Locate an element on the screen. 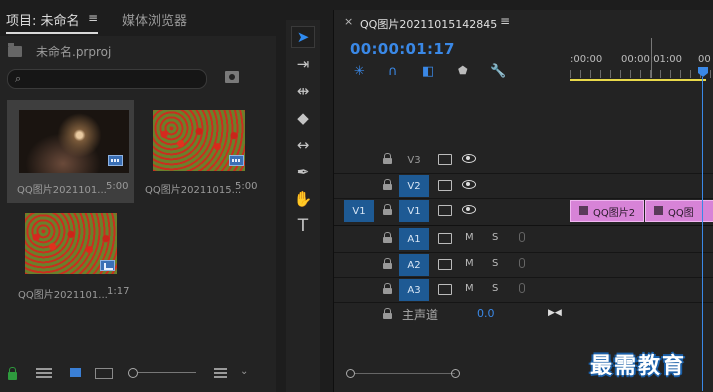 The width and height of the screenshot is (713, 392). playhead-timecode: 00:00:01:17 is located at coordinates (402, 49).